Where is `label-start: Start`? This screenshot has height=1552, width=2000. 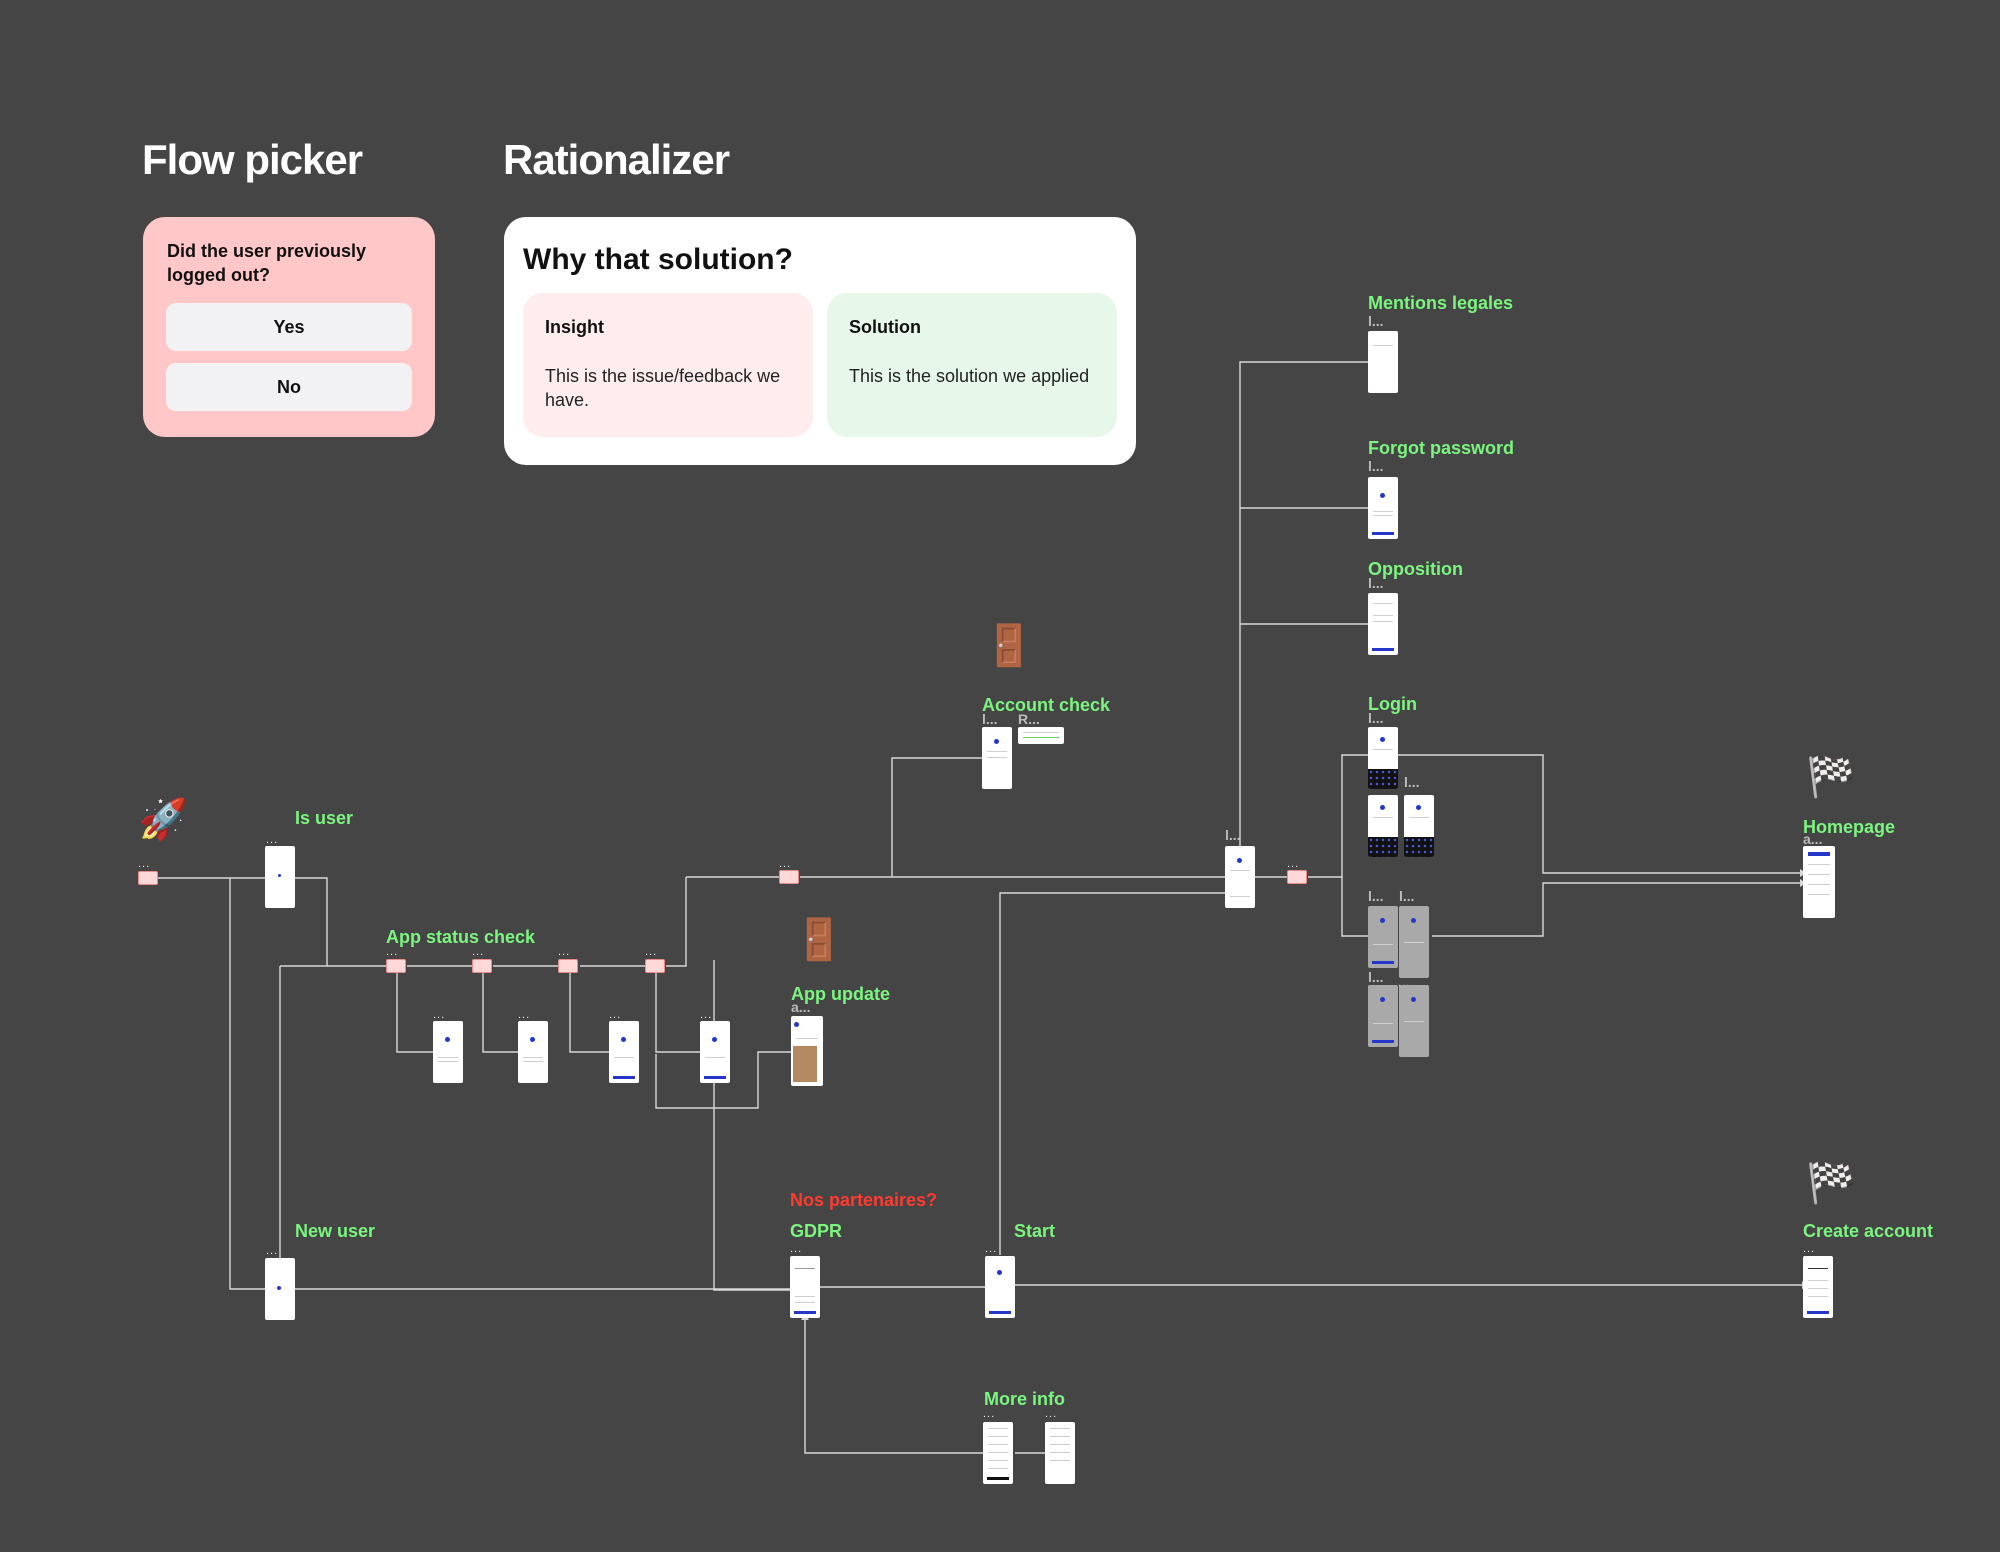 label-start: Start is located at coordinates (1035, 1231).